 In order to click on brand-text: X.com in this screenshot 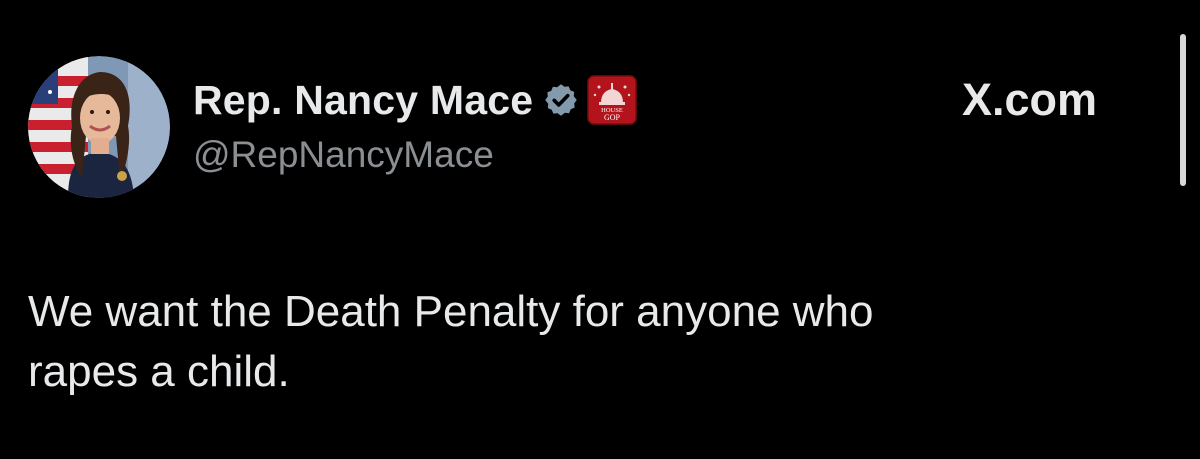, I will do `click(1030, 99)`.